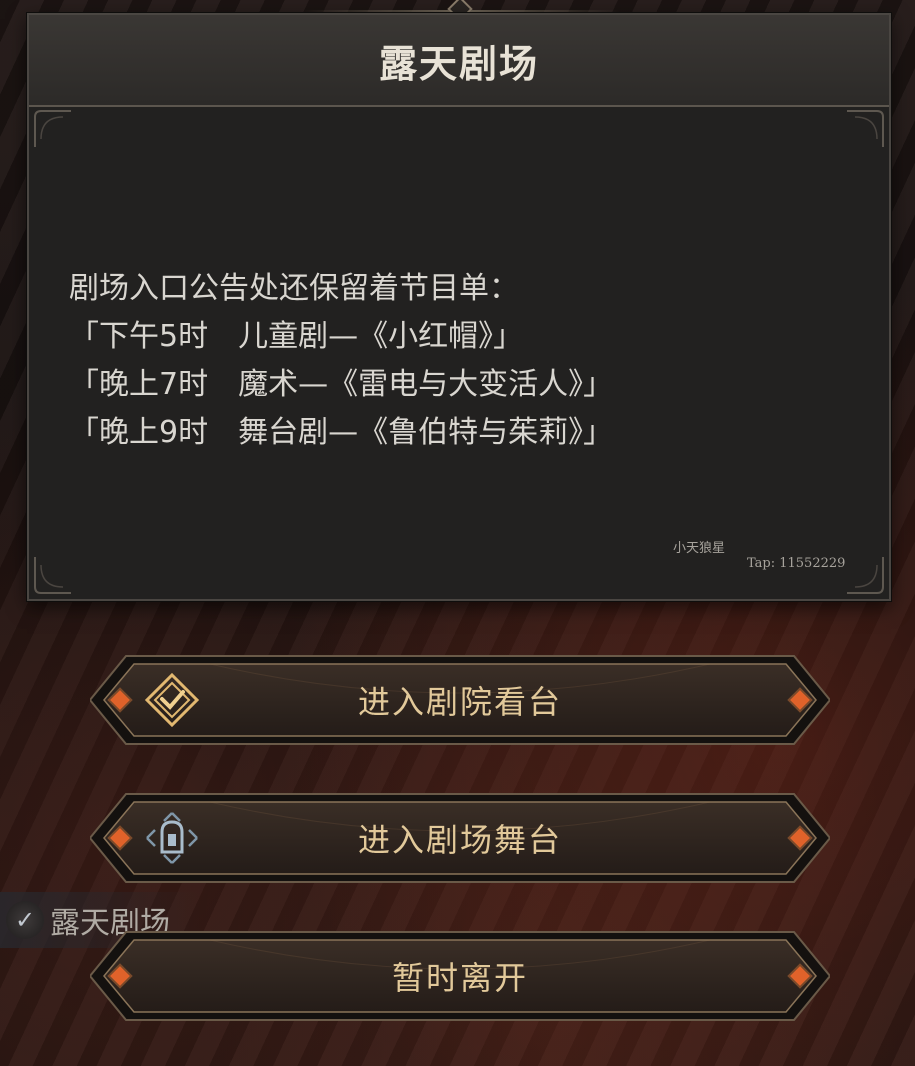  I want to click on leave-button: 暂时离开, so click(460, 976).